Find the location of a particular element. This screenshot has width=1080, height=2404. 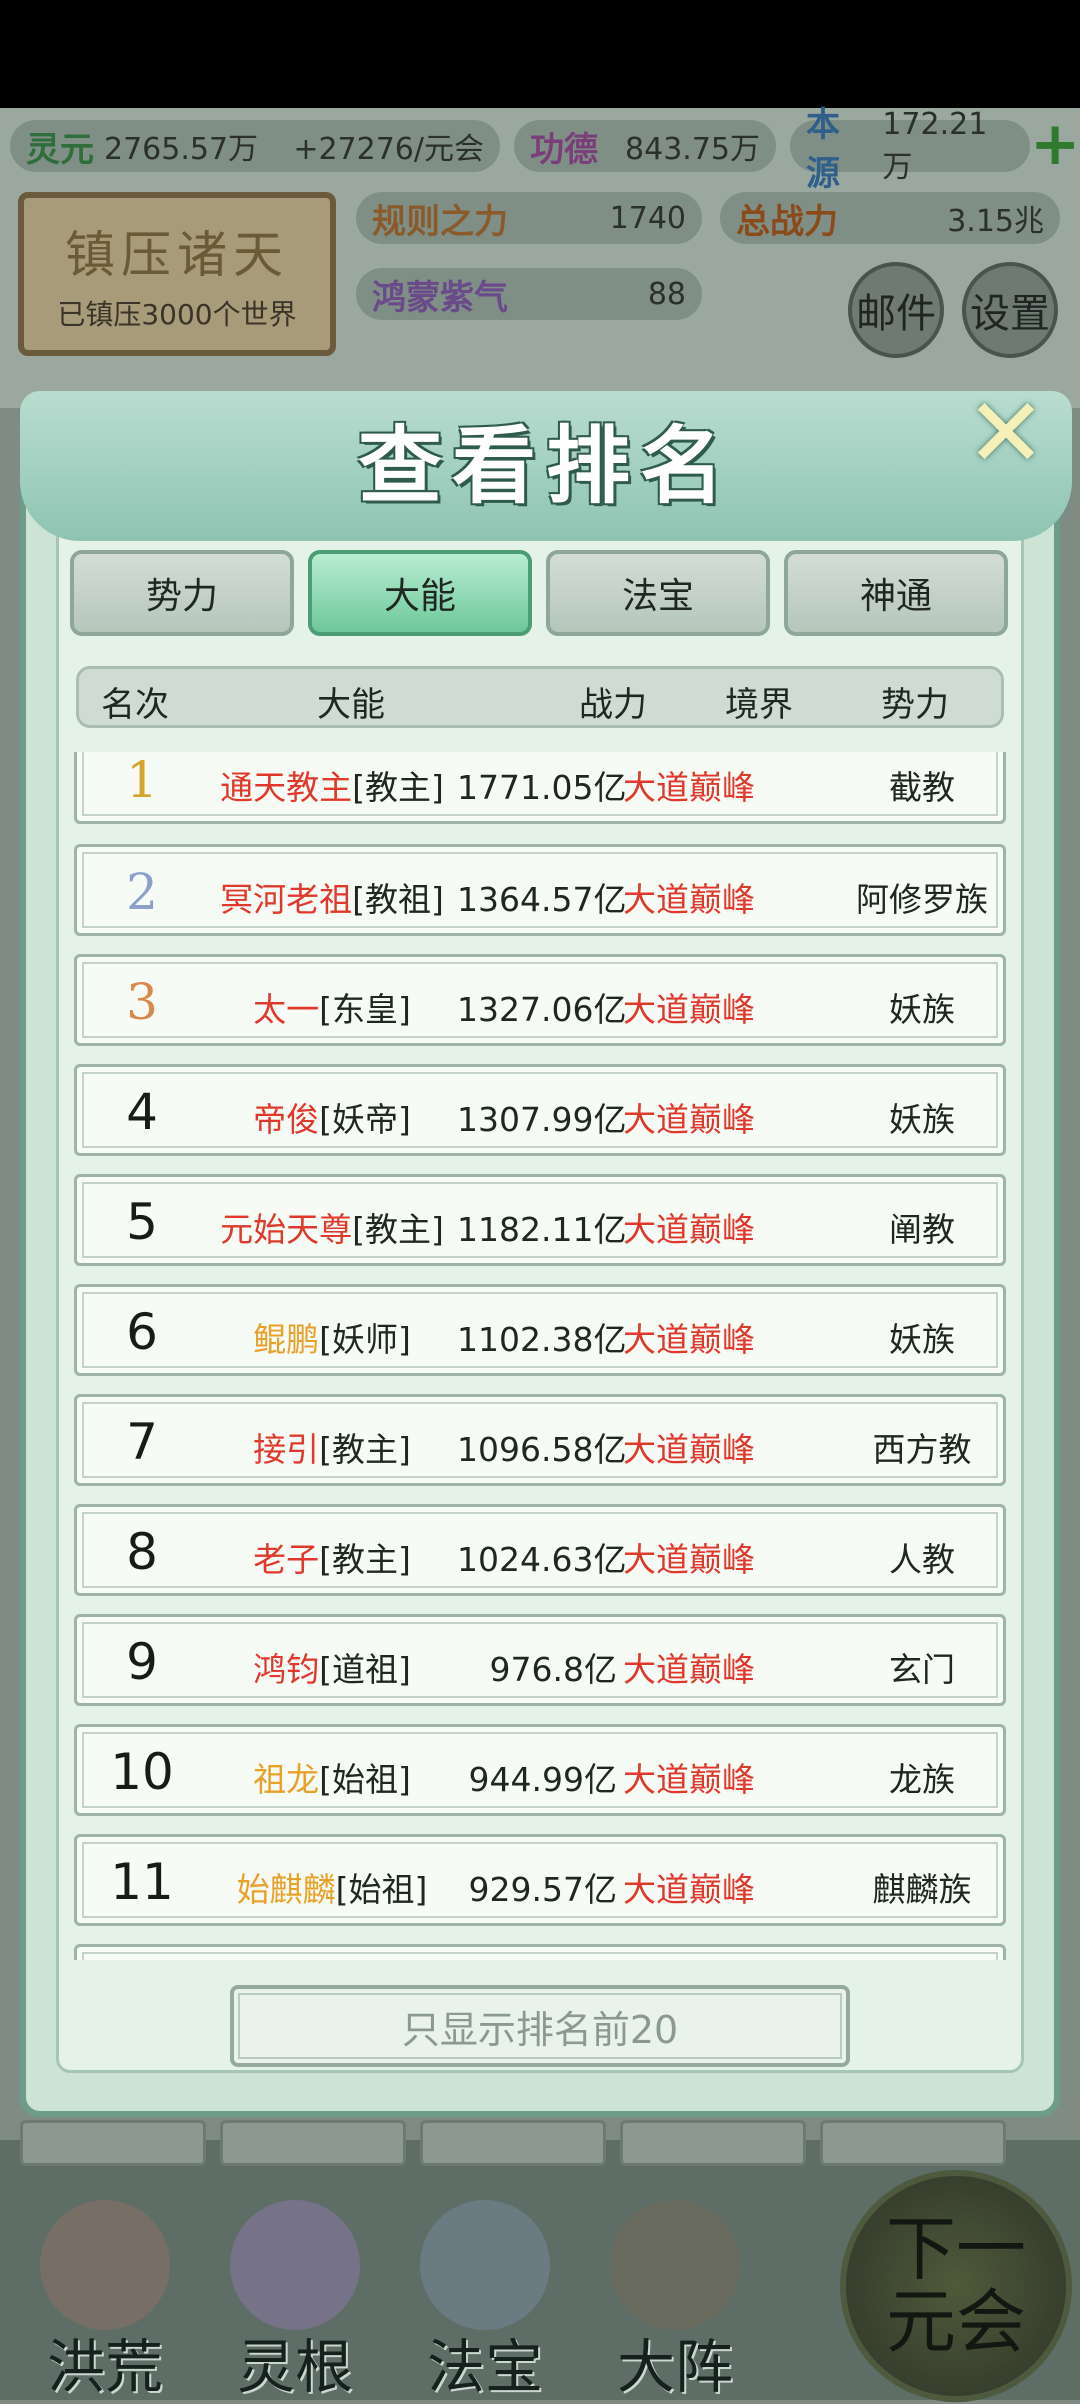

lingyuan-value: 2765.57万 is located at coordinates (181, 149).